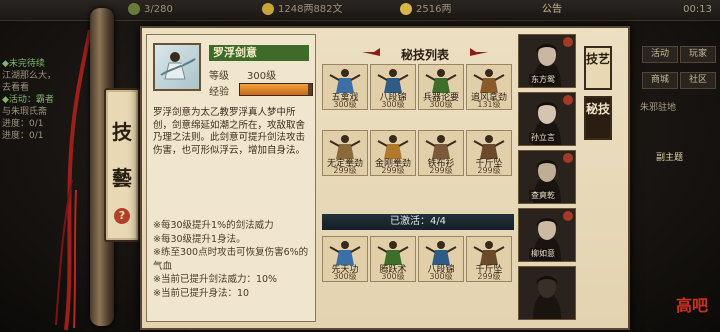  What do you see at coordinates (543, 79) in the screenshot?
I see `character-name: 东方鸳` at bounding box center [543, 79].